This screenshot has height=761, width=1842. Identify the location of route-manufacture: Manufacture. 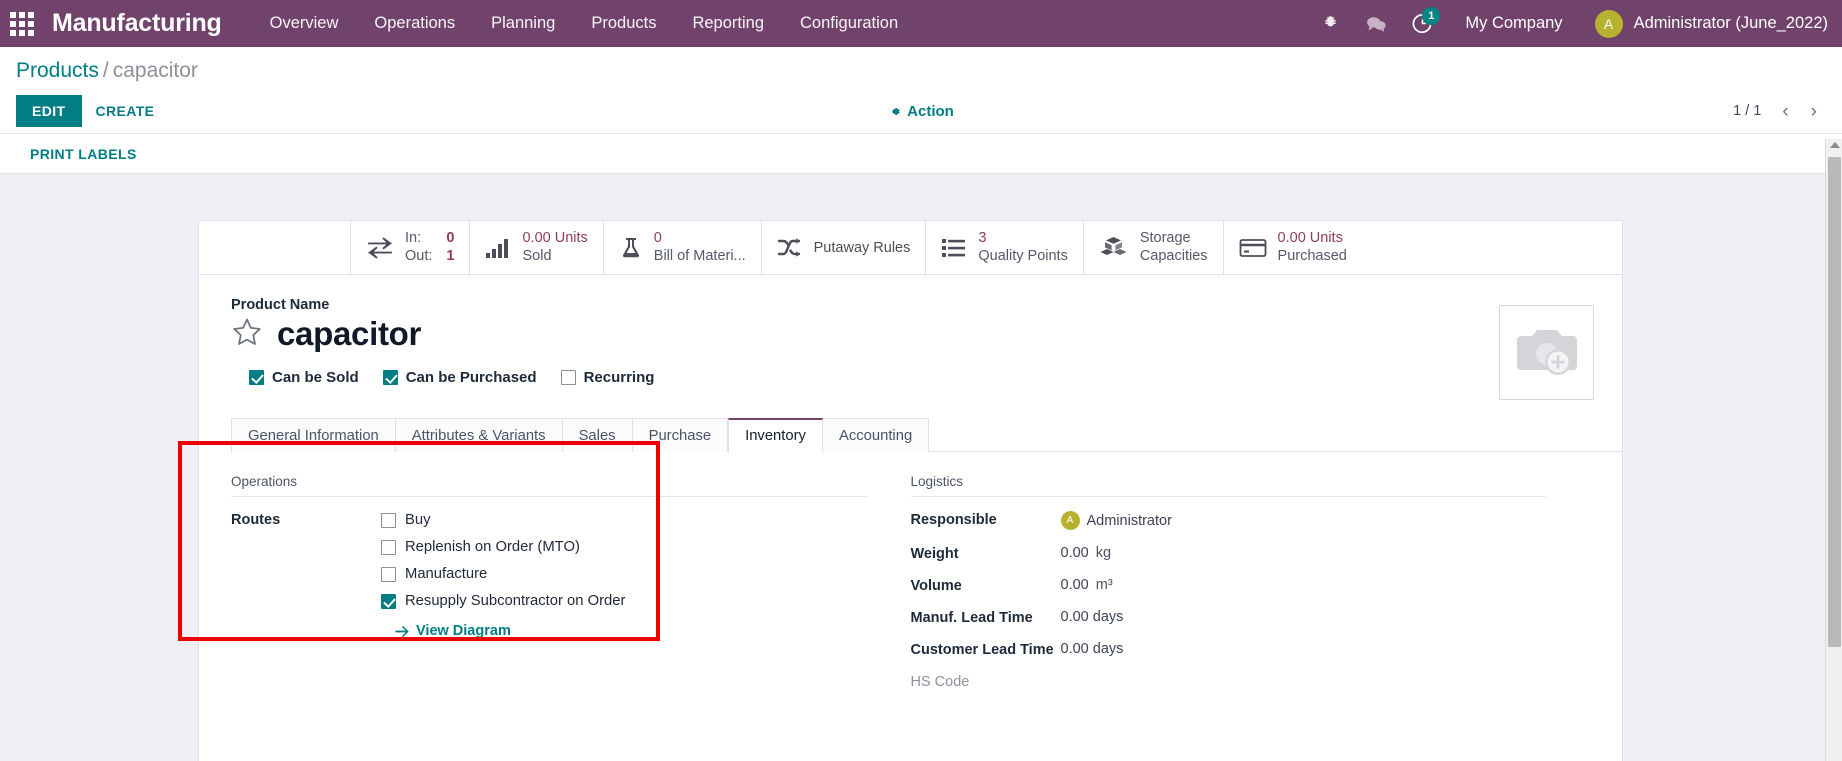
(503, 574).